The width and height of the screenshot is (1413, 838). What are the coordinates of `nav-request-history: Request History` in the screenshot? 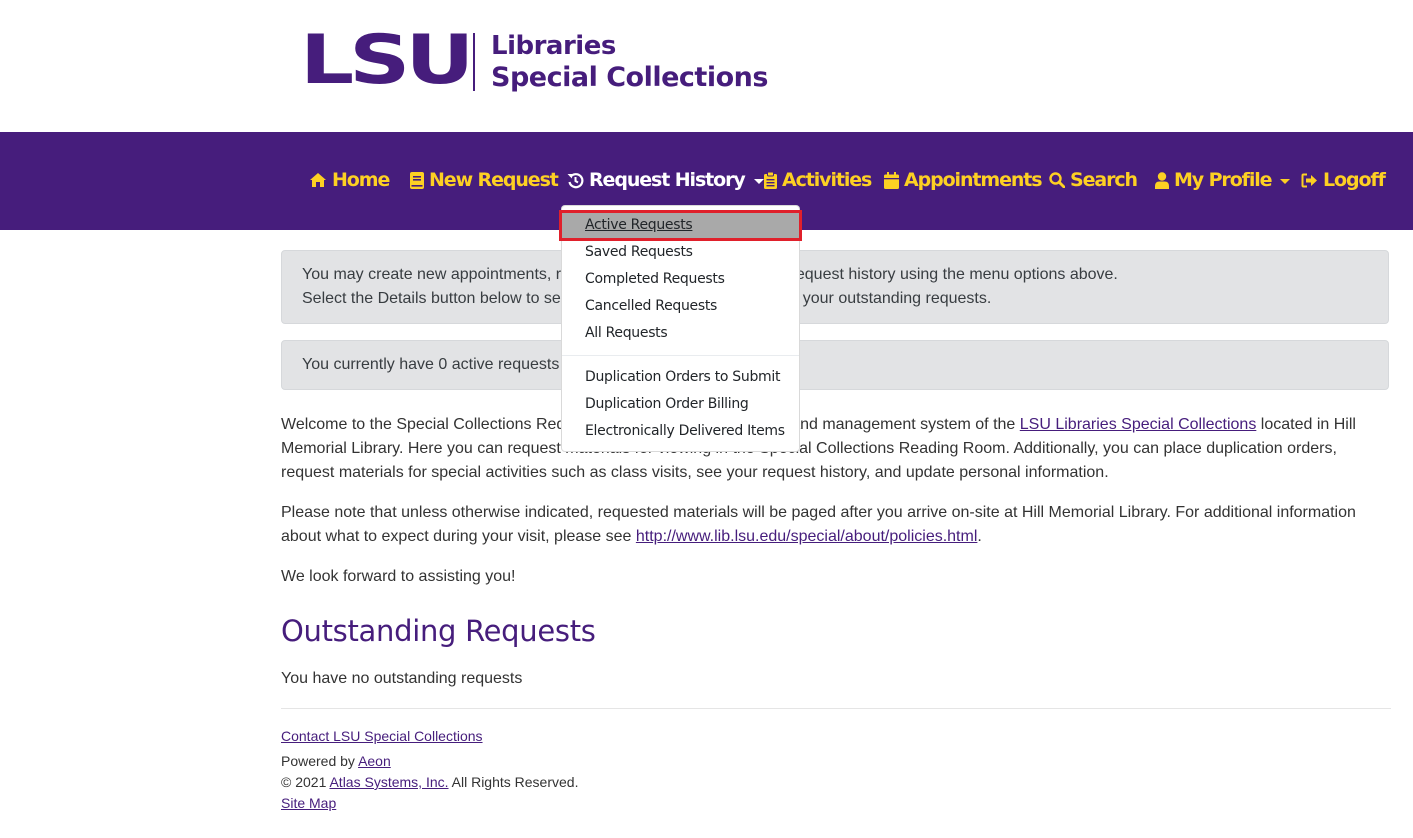 It's located at (665, 180).